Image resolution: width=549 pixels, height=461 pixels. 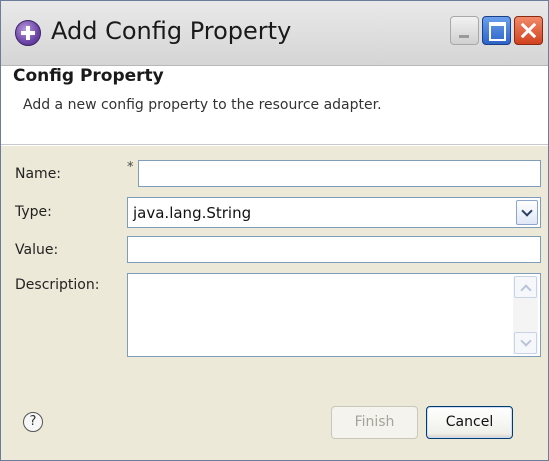 I want to click on type-label: Type:, so click(x=33, y=212).